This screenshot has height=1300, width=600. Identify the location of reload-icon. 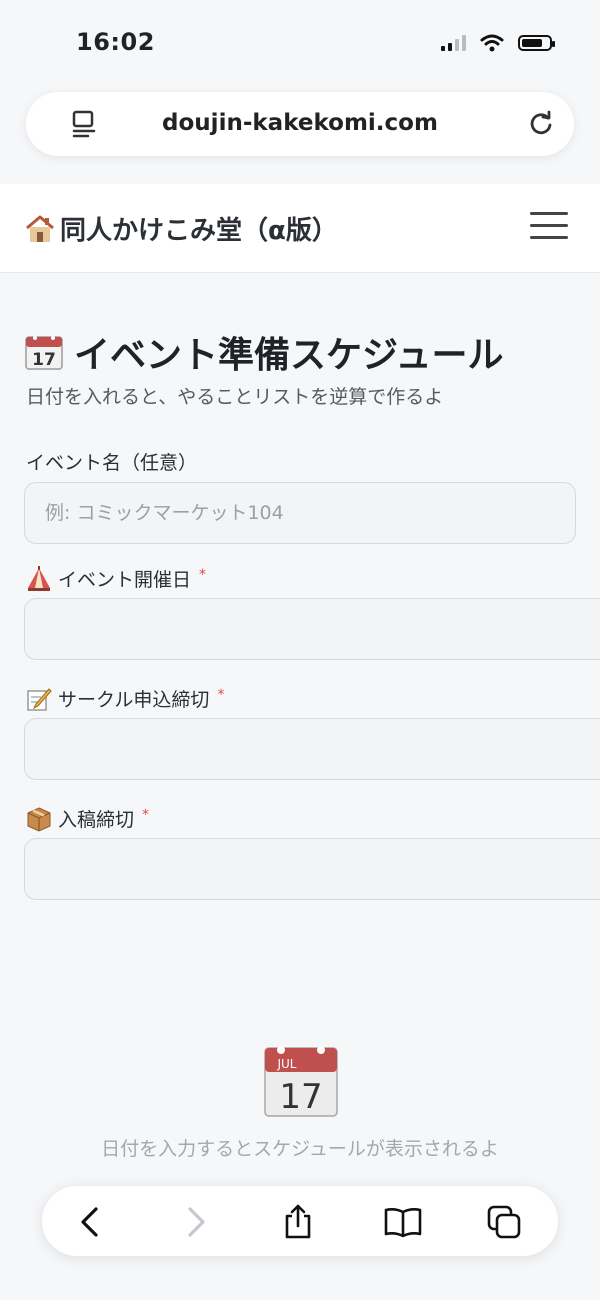
(541, 123).